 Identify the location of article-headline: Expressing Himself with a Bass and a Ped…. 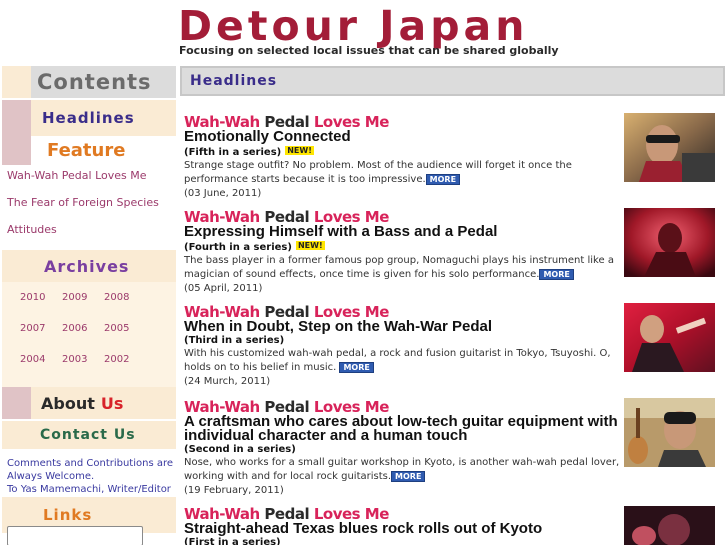
(404, 231).